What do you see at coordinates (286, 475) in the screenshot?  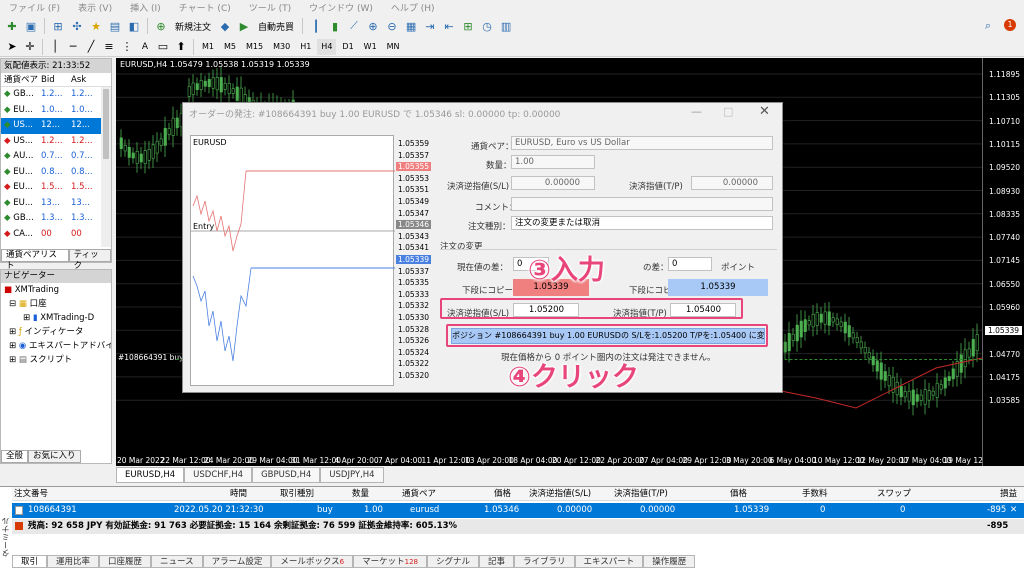 I see `chart-tab-gbpusd: GBPUSD,H4` at bounding box center [286, 475].